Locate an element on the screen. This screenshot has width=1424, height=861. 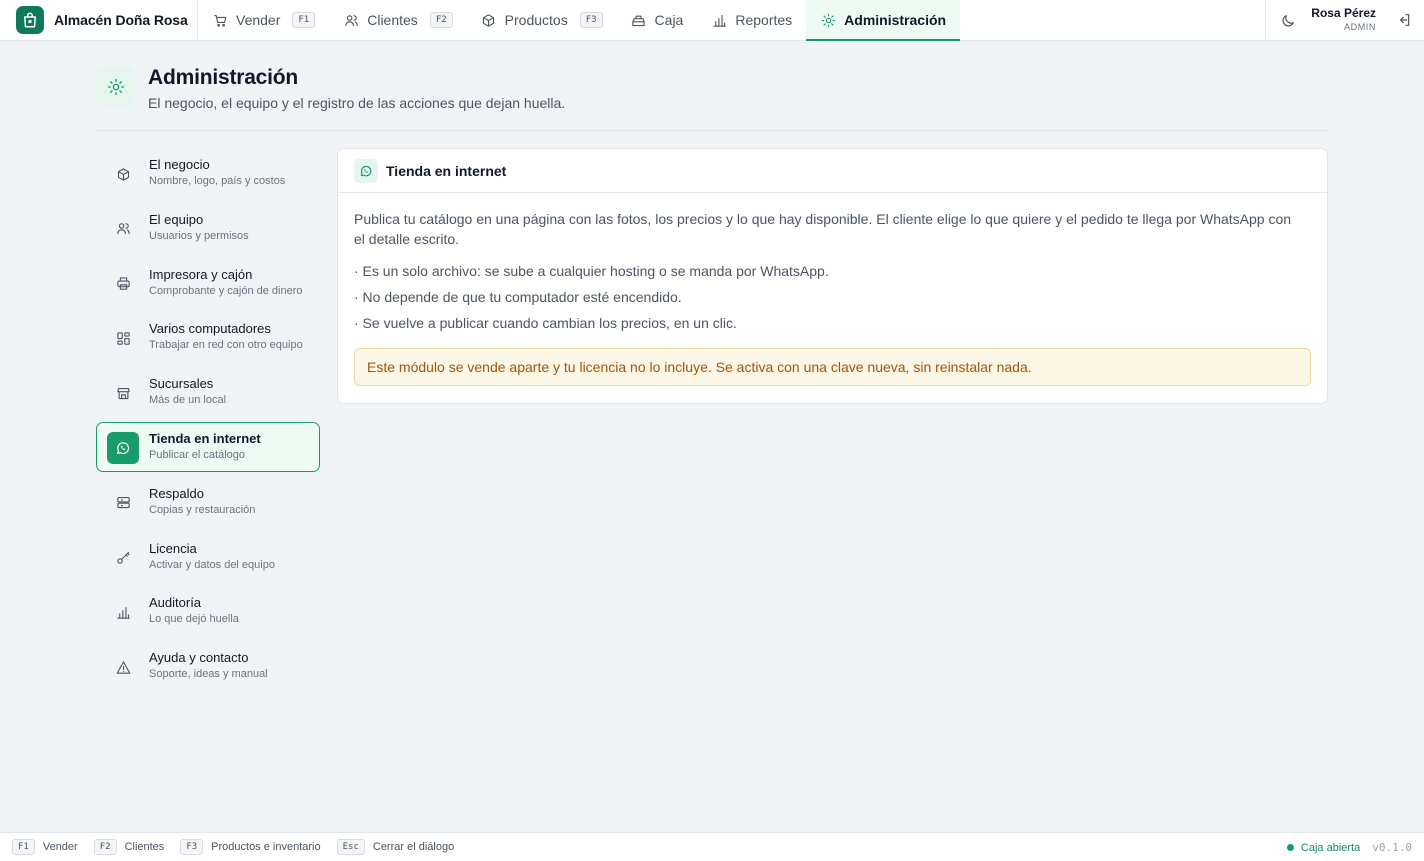
nav-productos: Productos F3 is located at coordinates (542, 20).